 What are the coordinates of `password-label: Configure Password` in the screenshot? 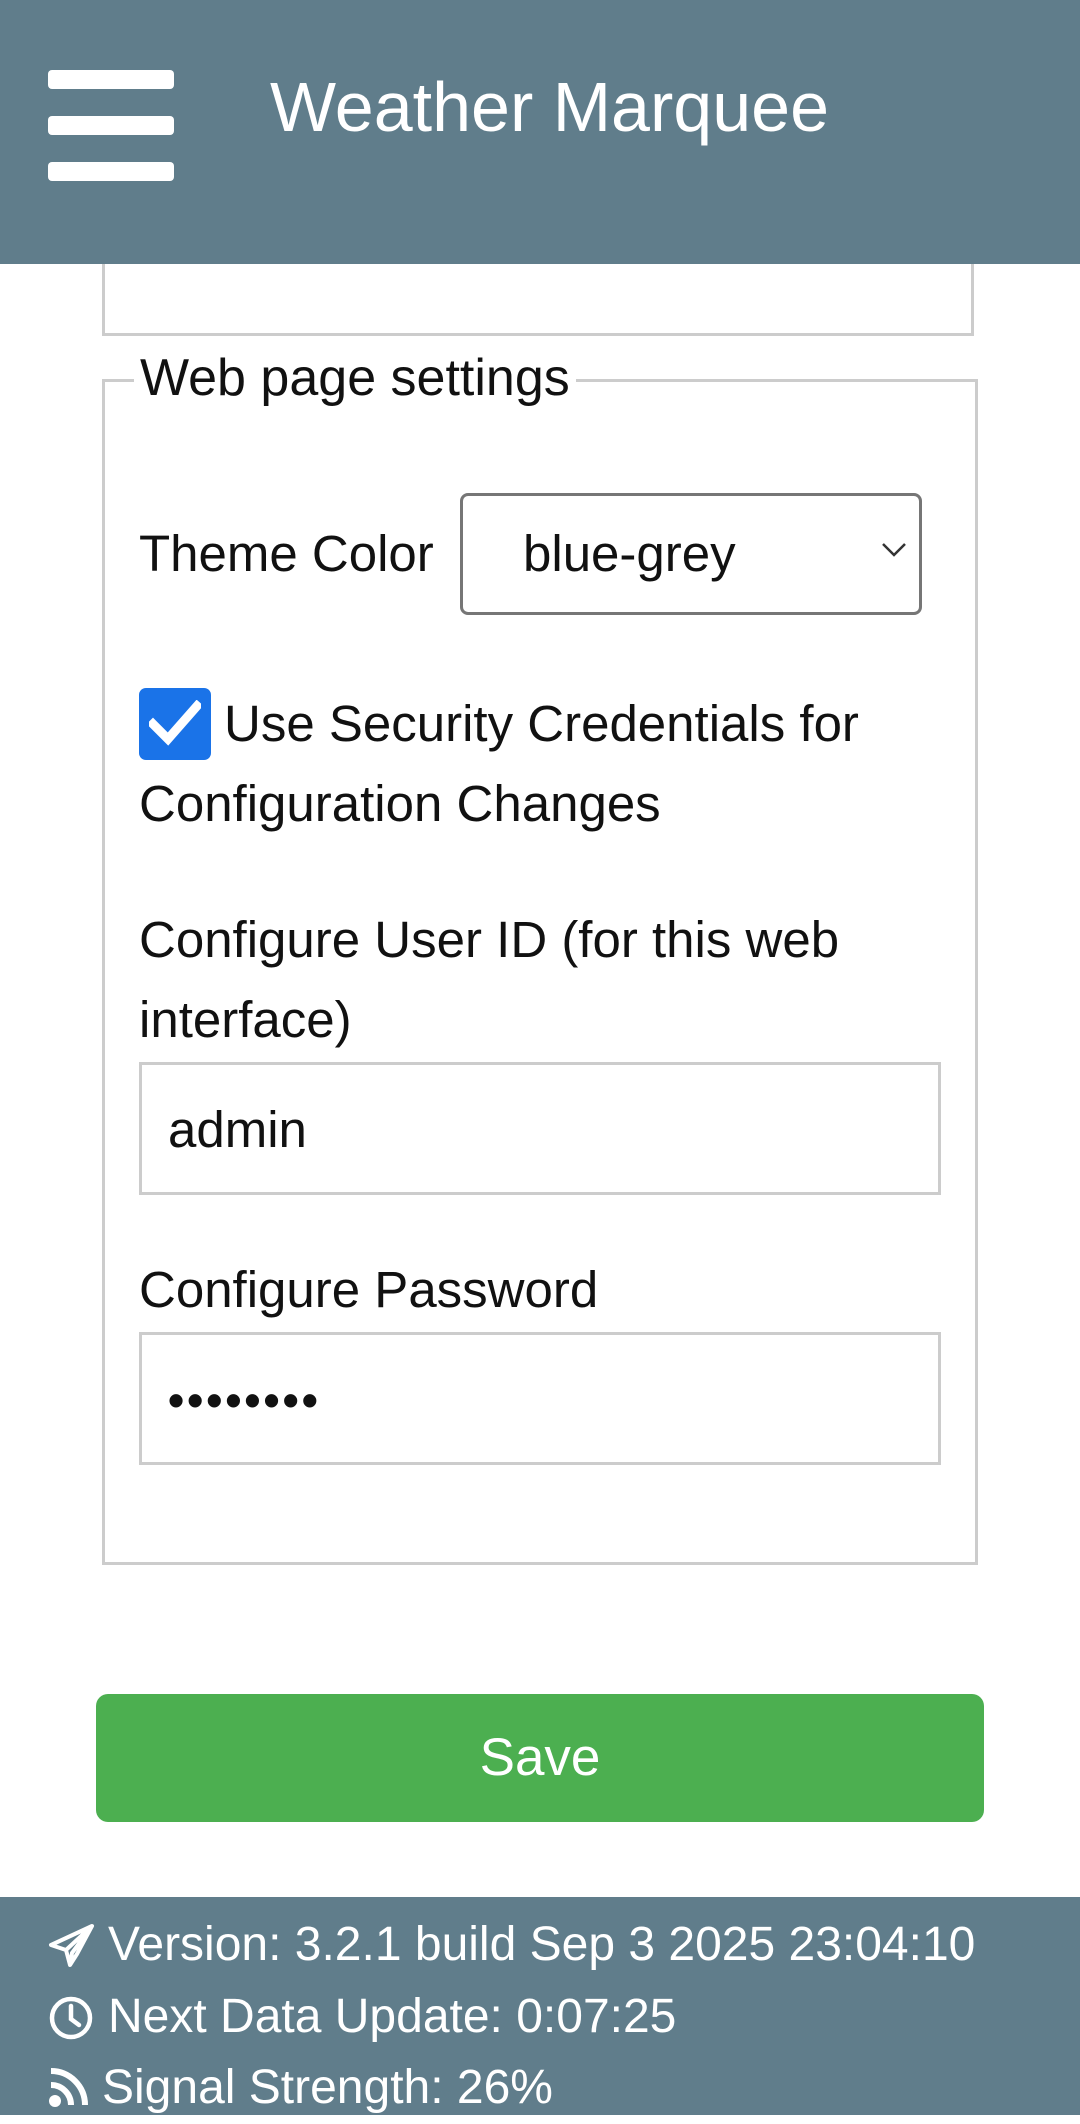 It's located at (369, 1289).